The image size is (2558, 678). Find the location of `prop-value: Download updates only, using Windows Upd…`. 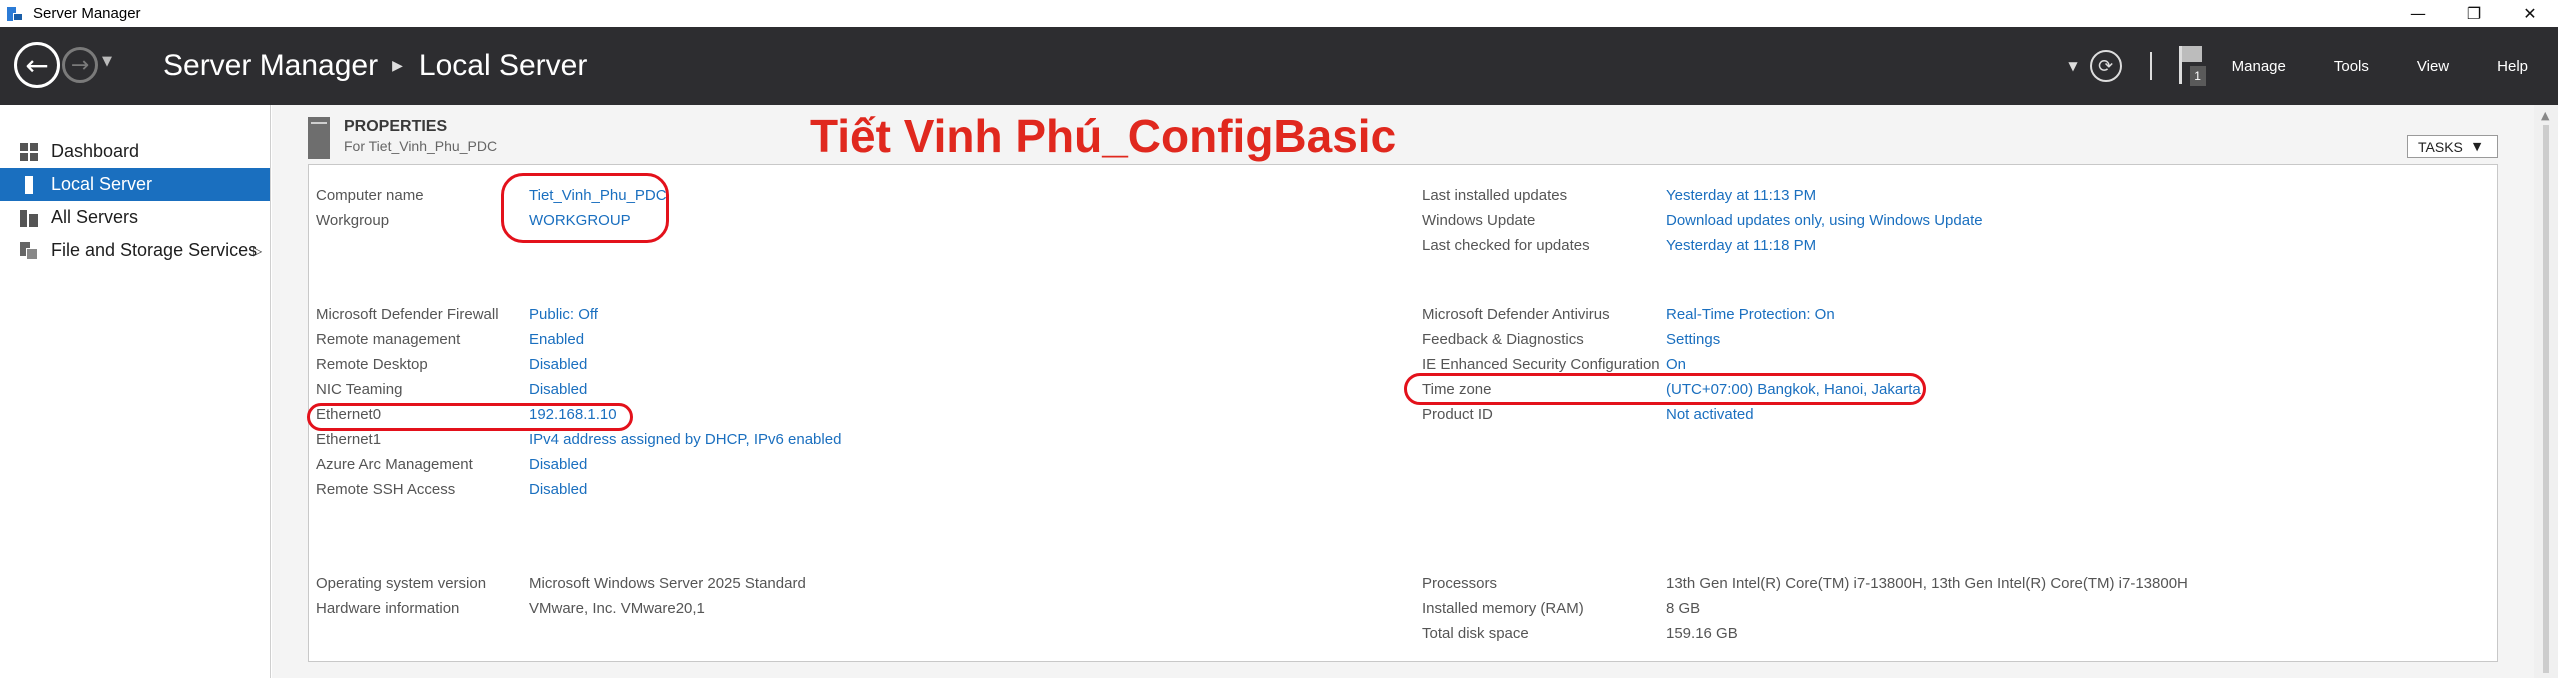

prop-value: Download updates only, using Windows Upd… is located at coordinates (1824, 220).